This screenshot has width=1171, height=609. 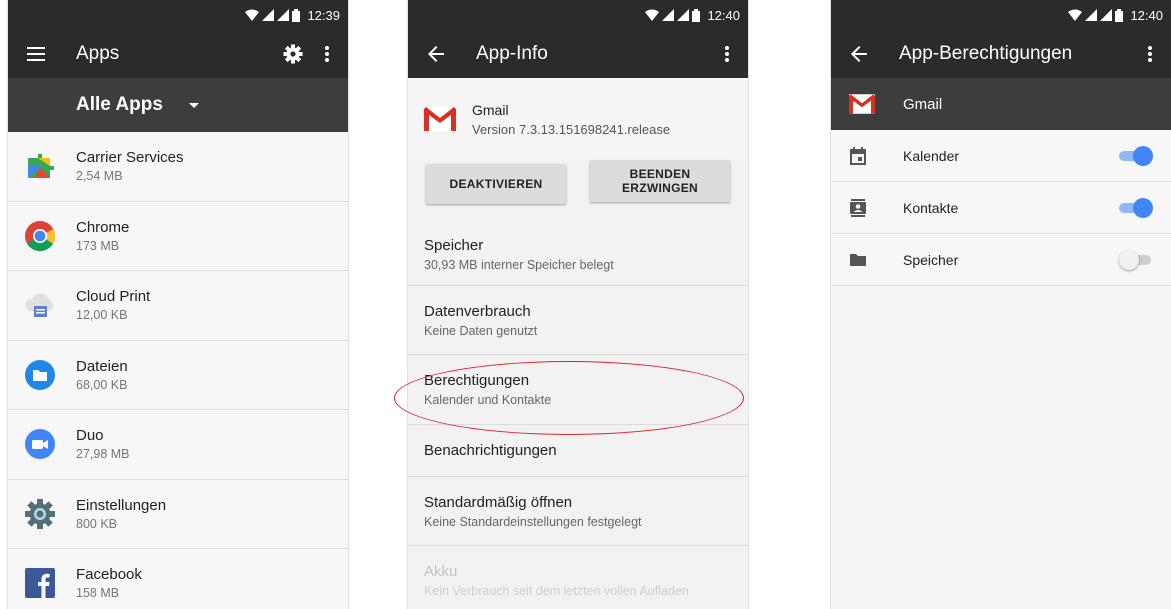 I want to click on app-name: Dateien, so click(x=102, y=366).